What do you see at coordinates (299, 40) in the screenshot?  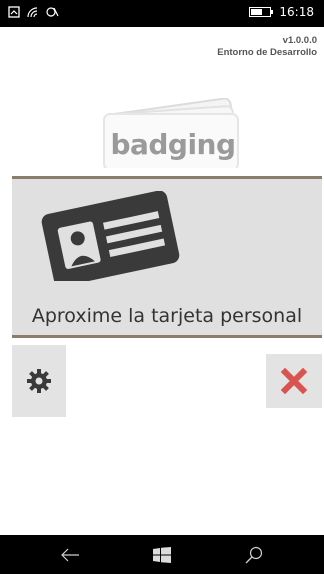 I see `version-label: v1.0.0.0` at bounding box center [299, 40].